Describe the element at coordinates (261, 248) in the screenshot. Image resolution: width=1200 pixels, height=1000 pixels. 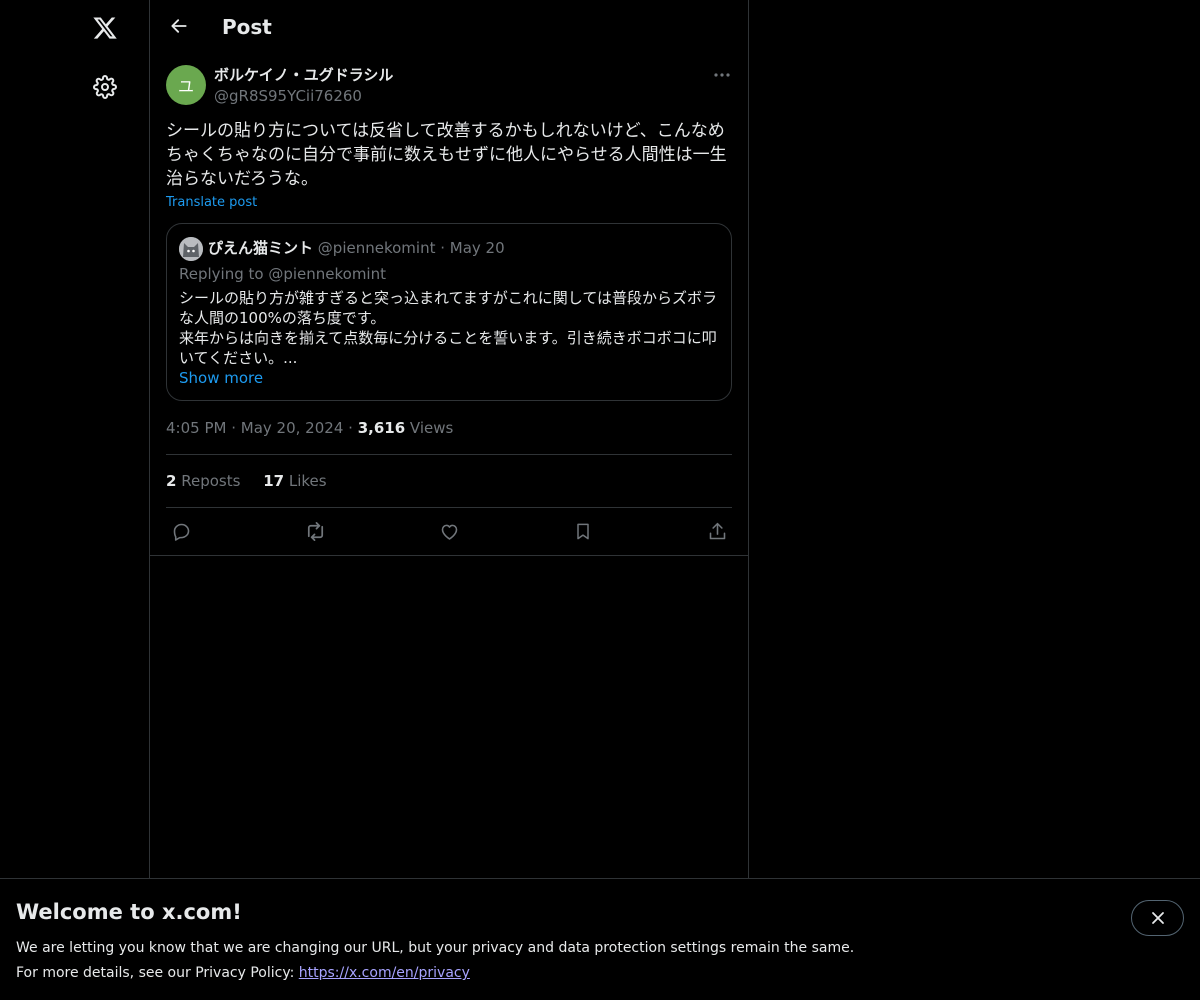
I see `quote-author-name: ぴえん猫ミント` at that location.